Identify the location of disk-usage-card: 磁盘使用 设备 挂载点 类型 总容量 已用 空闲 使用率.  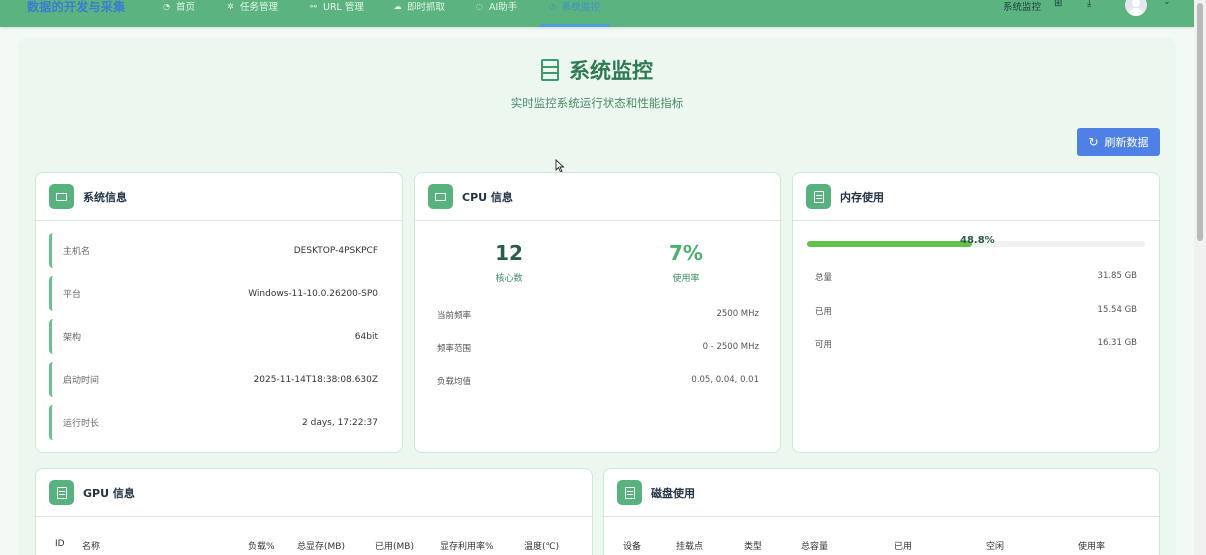
(881, 511).